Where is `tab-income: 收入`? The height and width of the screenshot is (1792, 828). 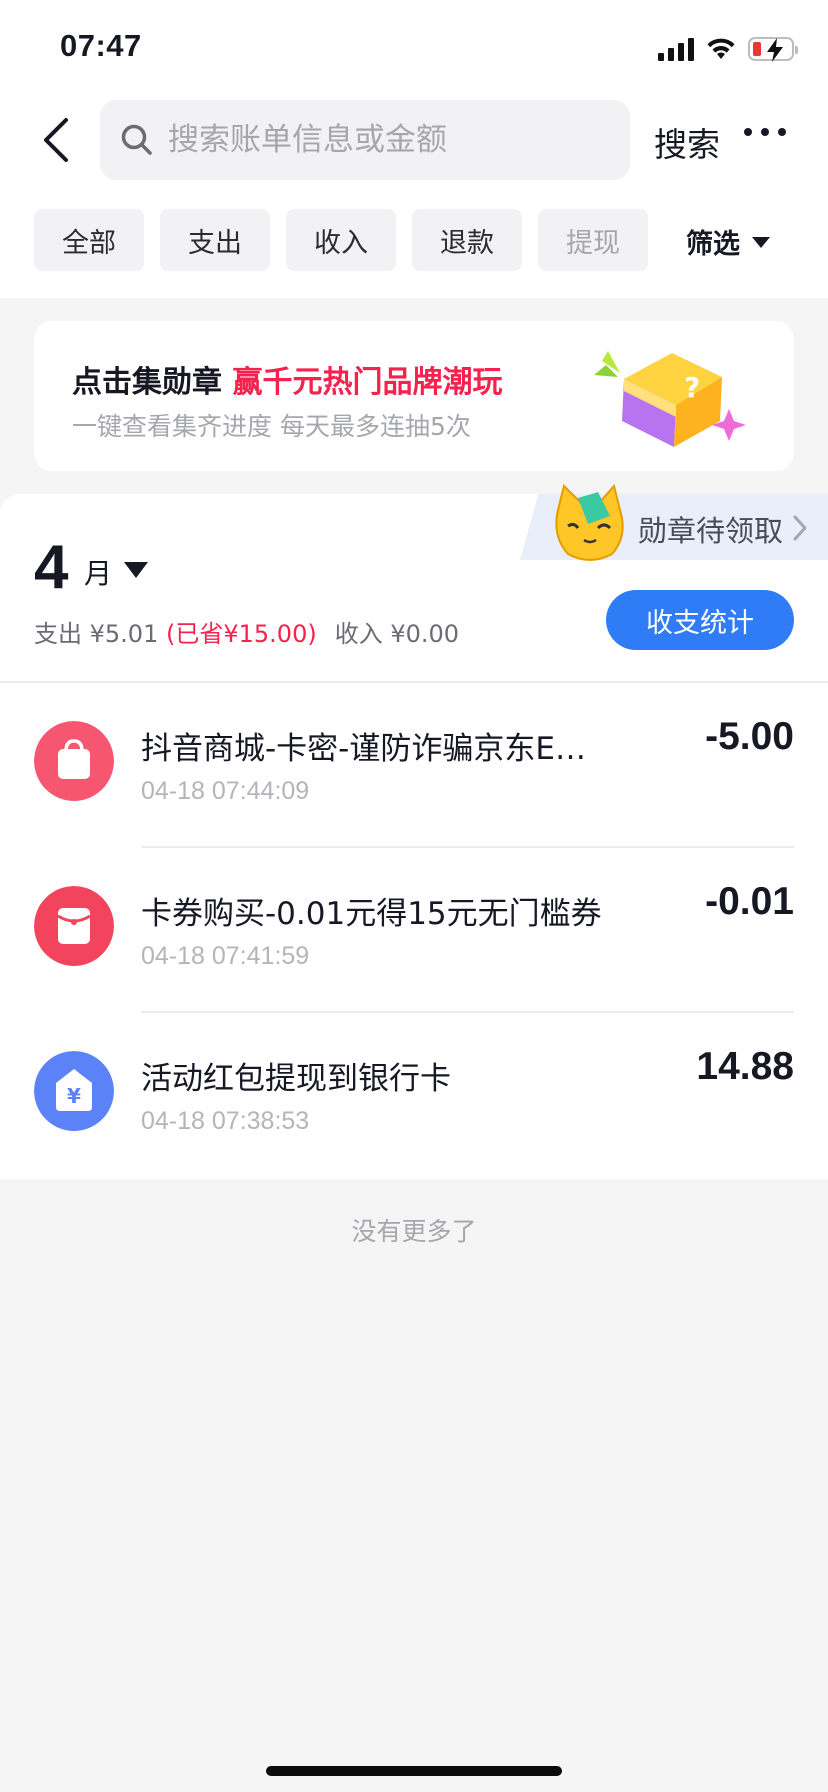
tab-income: 收入 is located at coordinates (341, 240).